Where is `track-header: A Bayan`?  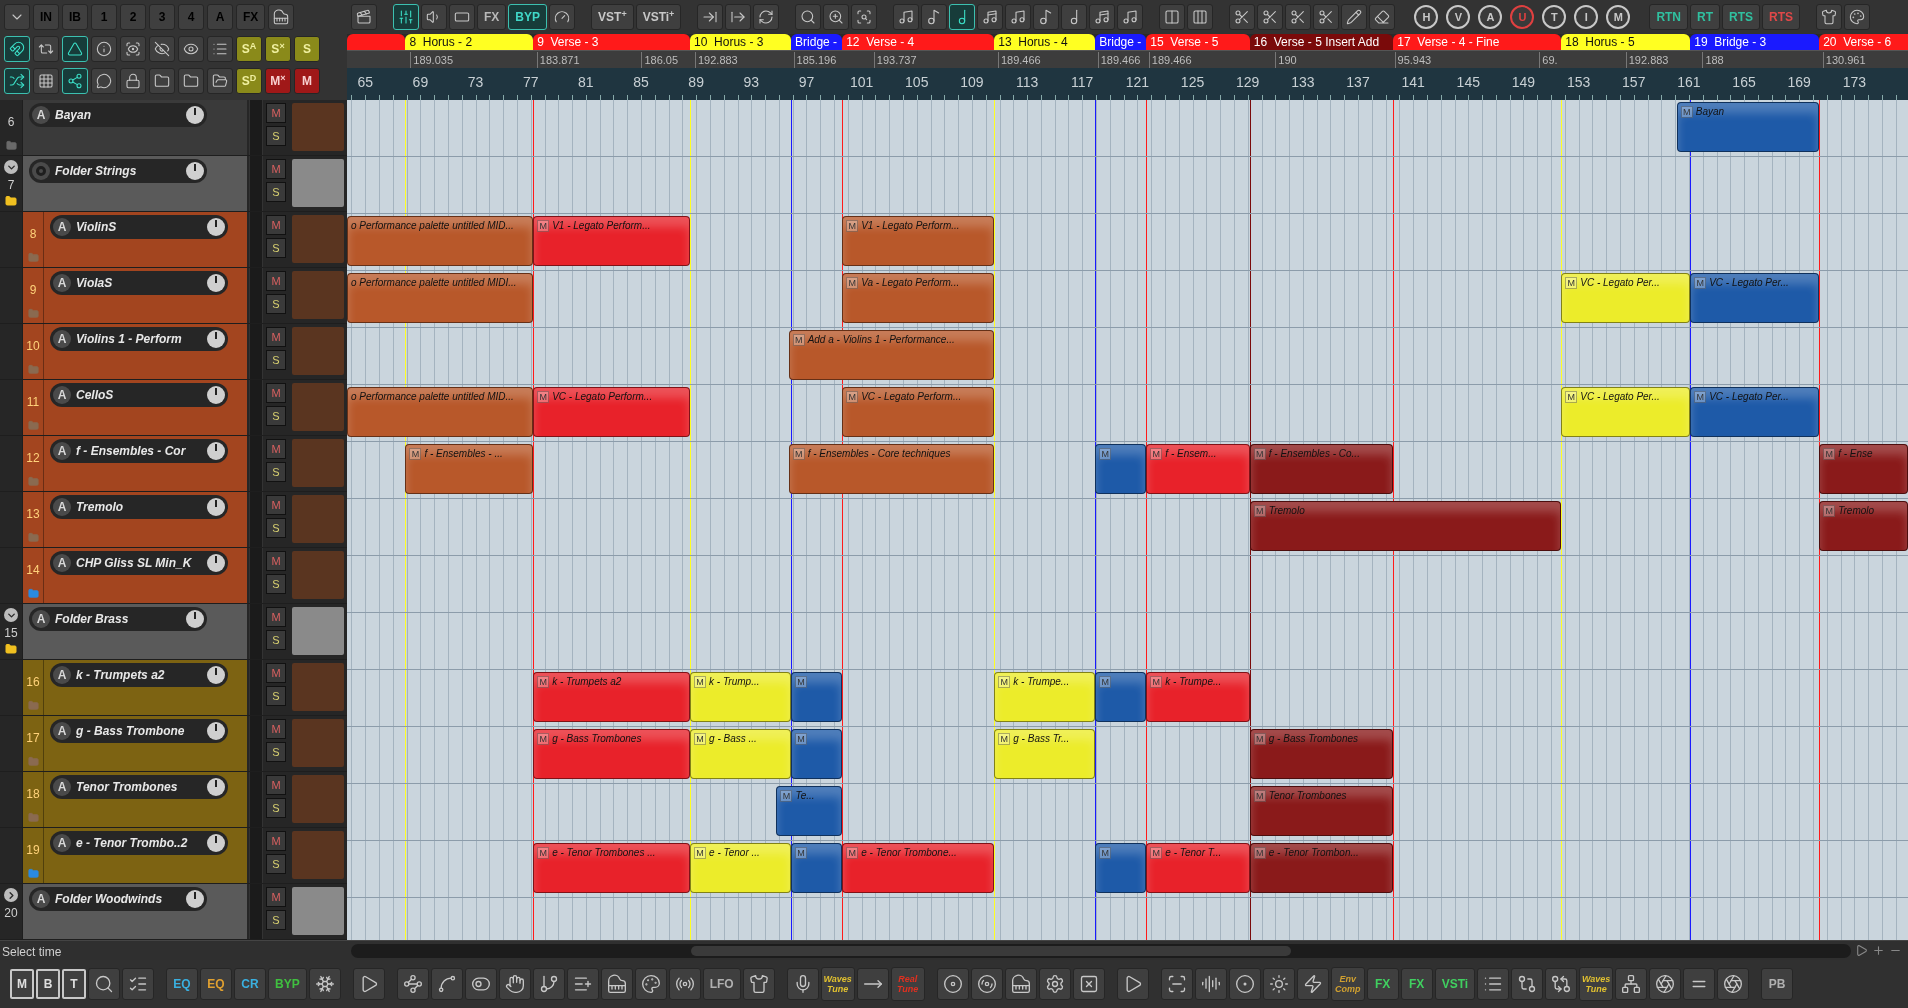
track-header: A Bayan is located at coordinates (134, 127).